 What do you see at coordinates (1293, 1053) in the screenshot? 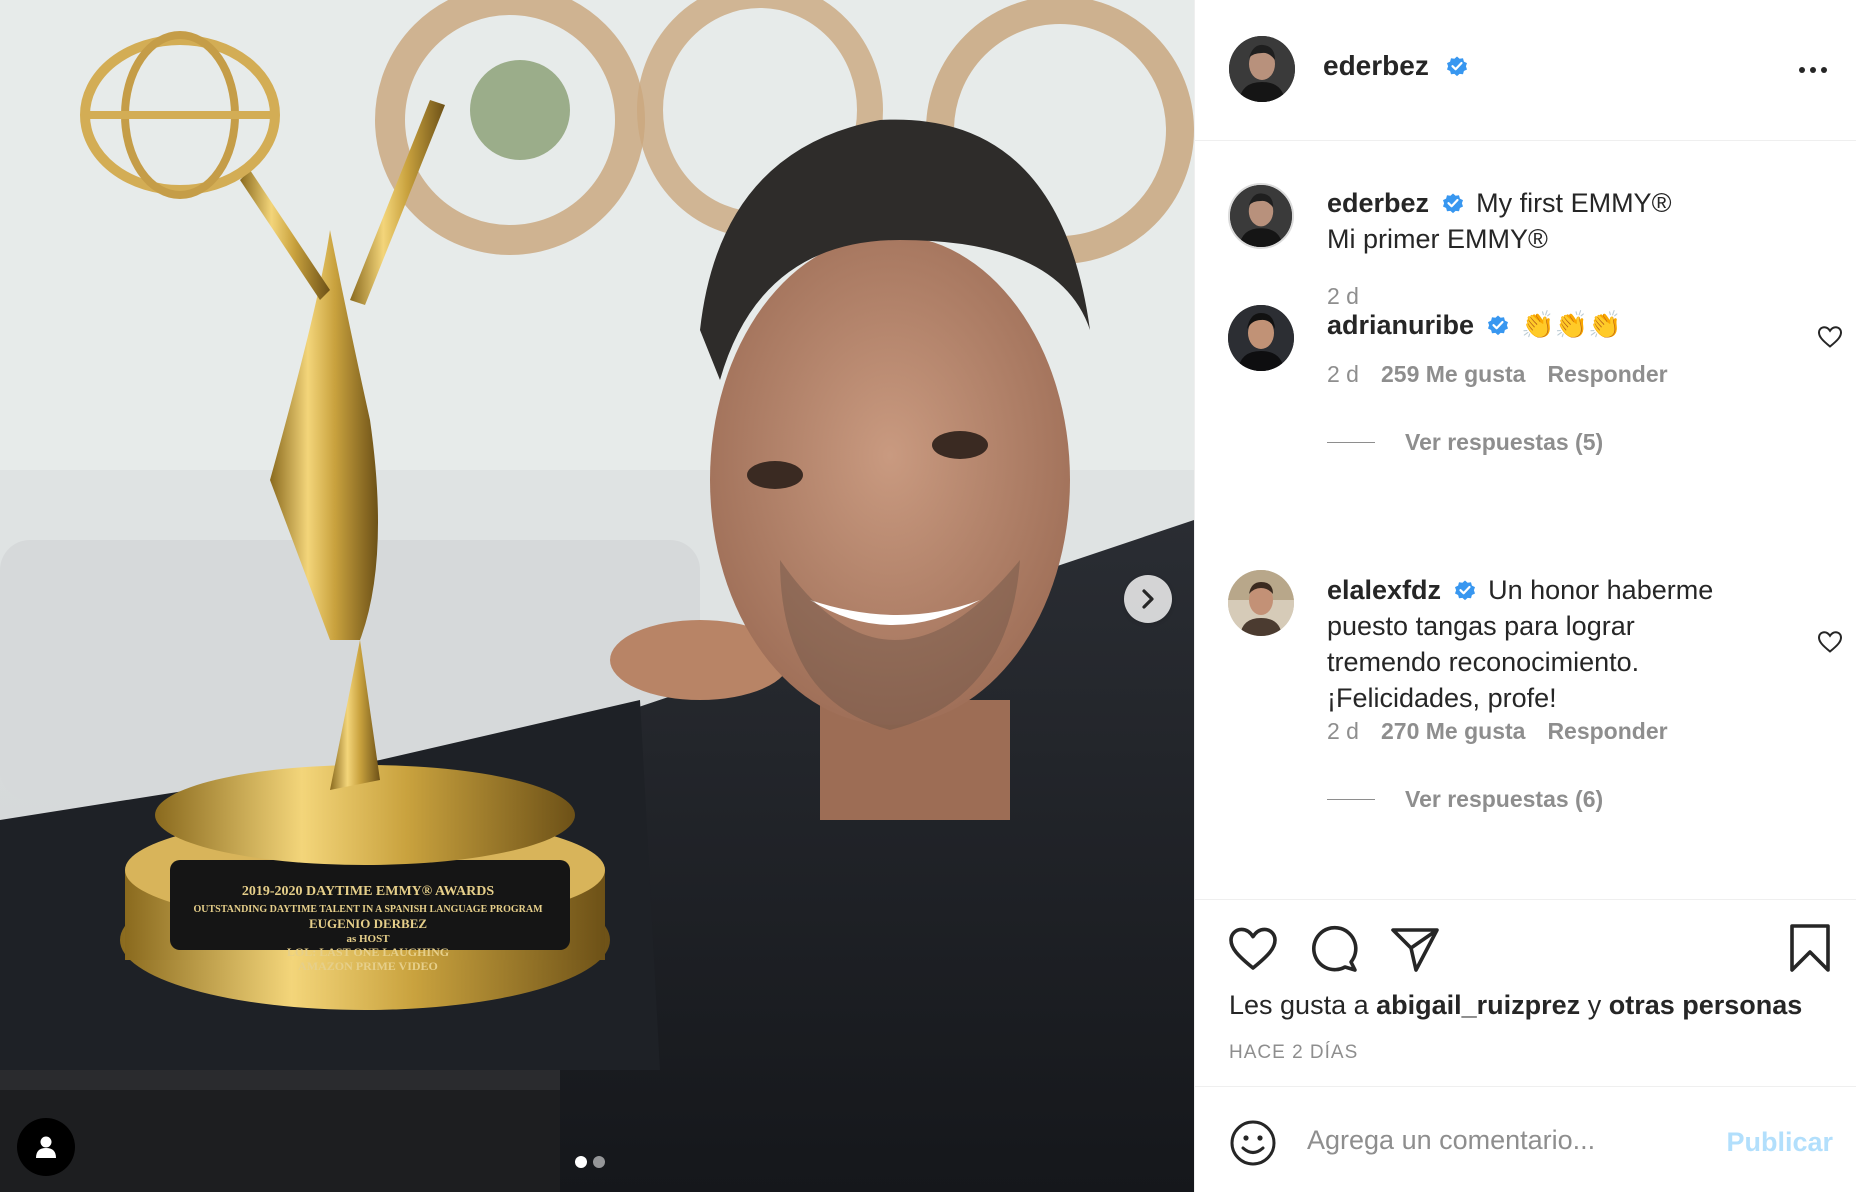
I see `post-timestamp: HACE 2 DÍAS` at bounding box center [1293, 1053].